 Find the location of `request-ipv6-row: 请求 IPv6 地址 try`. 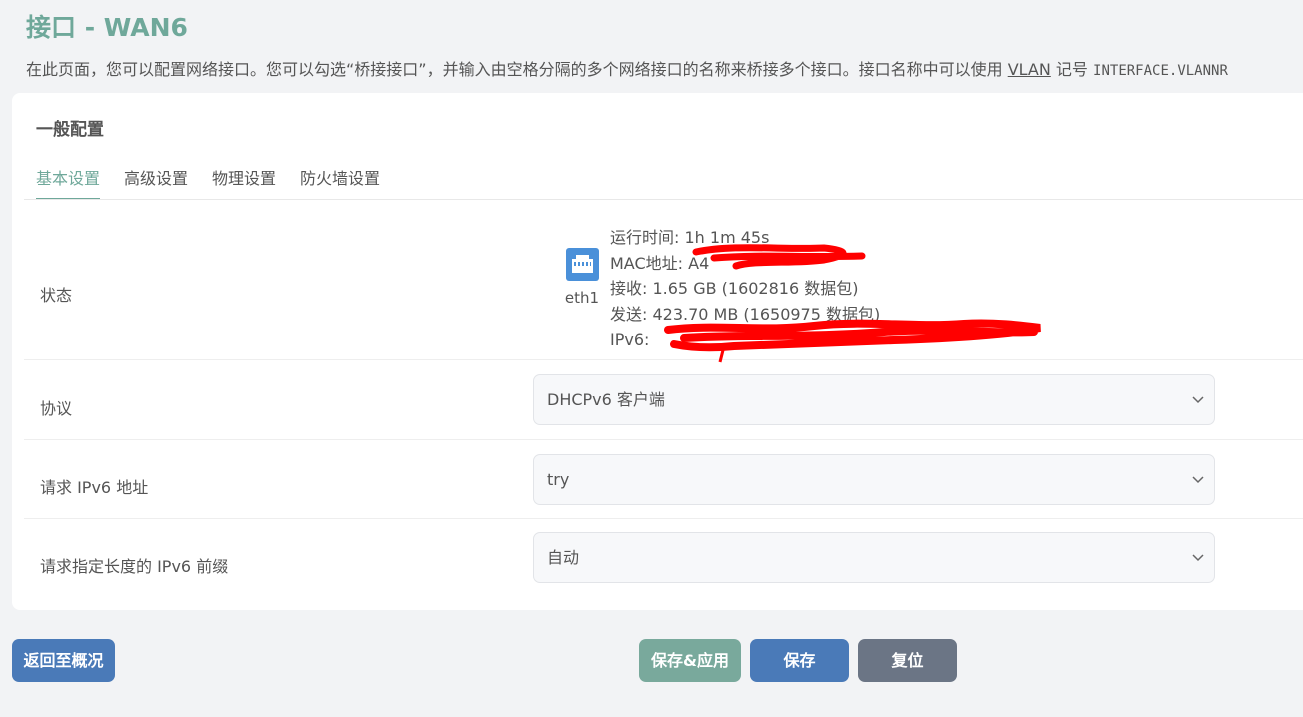

request-ipv6-row: 请求 IPv6 地址 try is located at coordinates (663, 479).